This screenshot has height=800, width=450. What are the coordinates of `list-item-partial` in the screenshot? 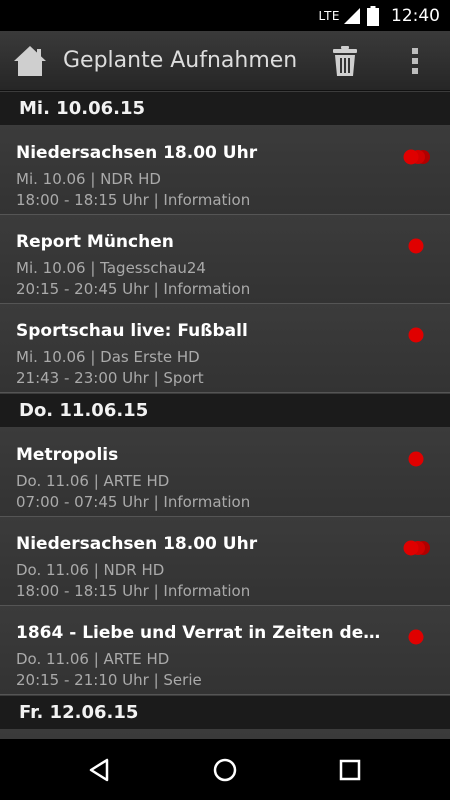 It's located at (225, 734).